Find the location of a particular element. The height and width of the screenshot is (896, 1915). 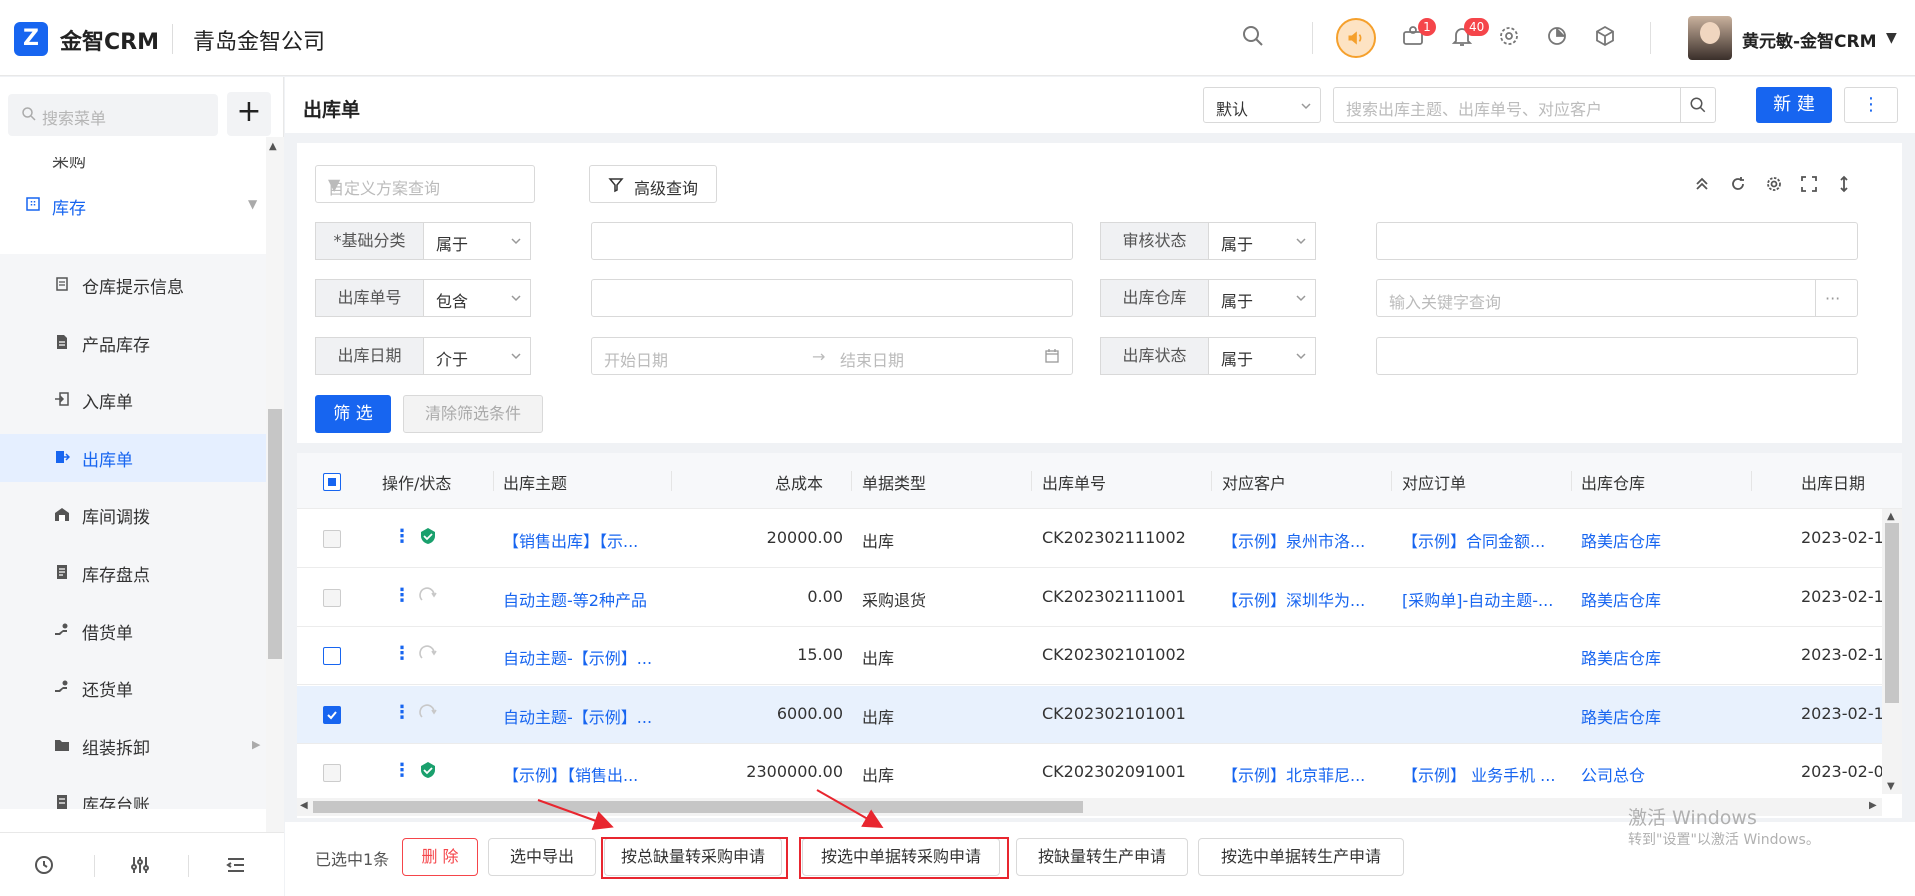

sidebar-item-8: 组装拆卸 ▶ is located at coordinates (133, 746).